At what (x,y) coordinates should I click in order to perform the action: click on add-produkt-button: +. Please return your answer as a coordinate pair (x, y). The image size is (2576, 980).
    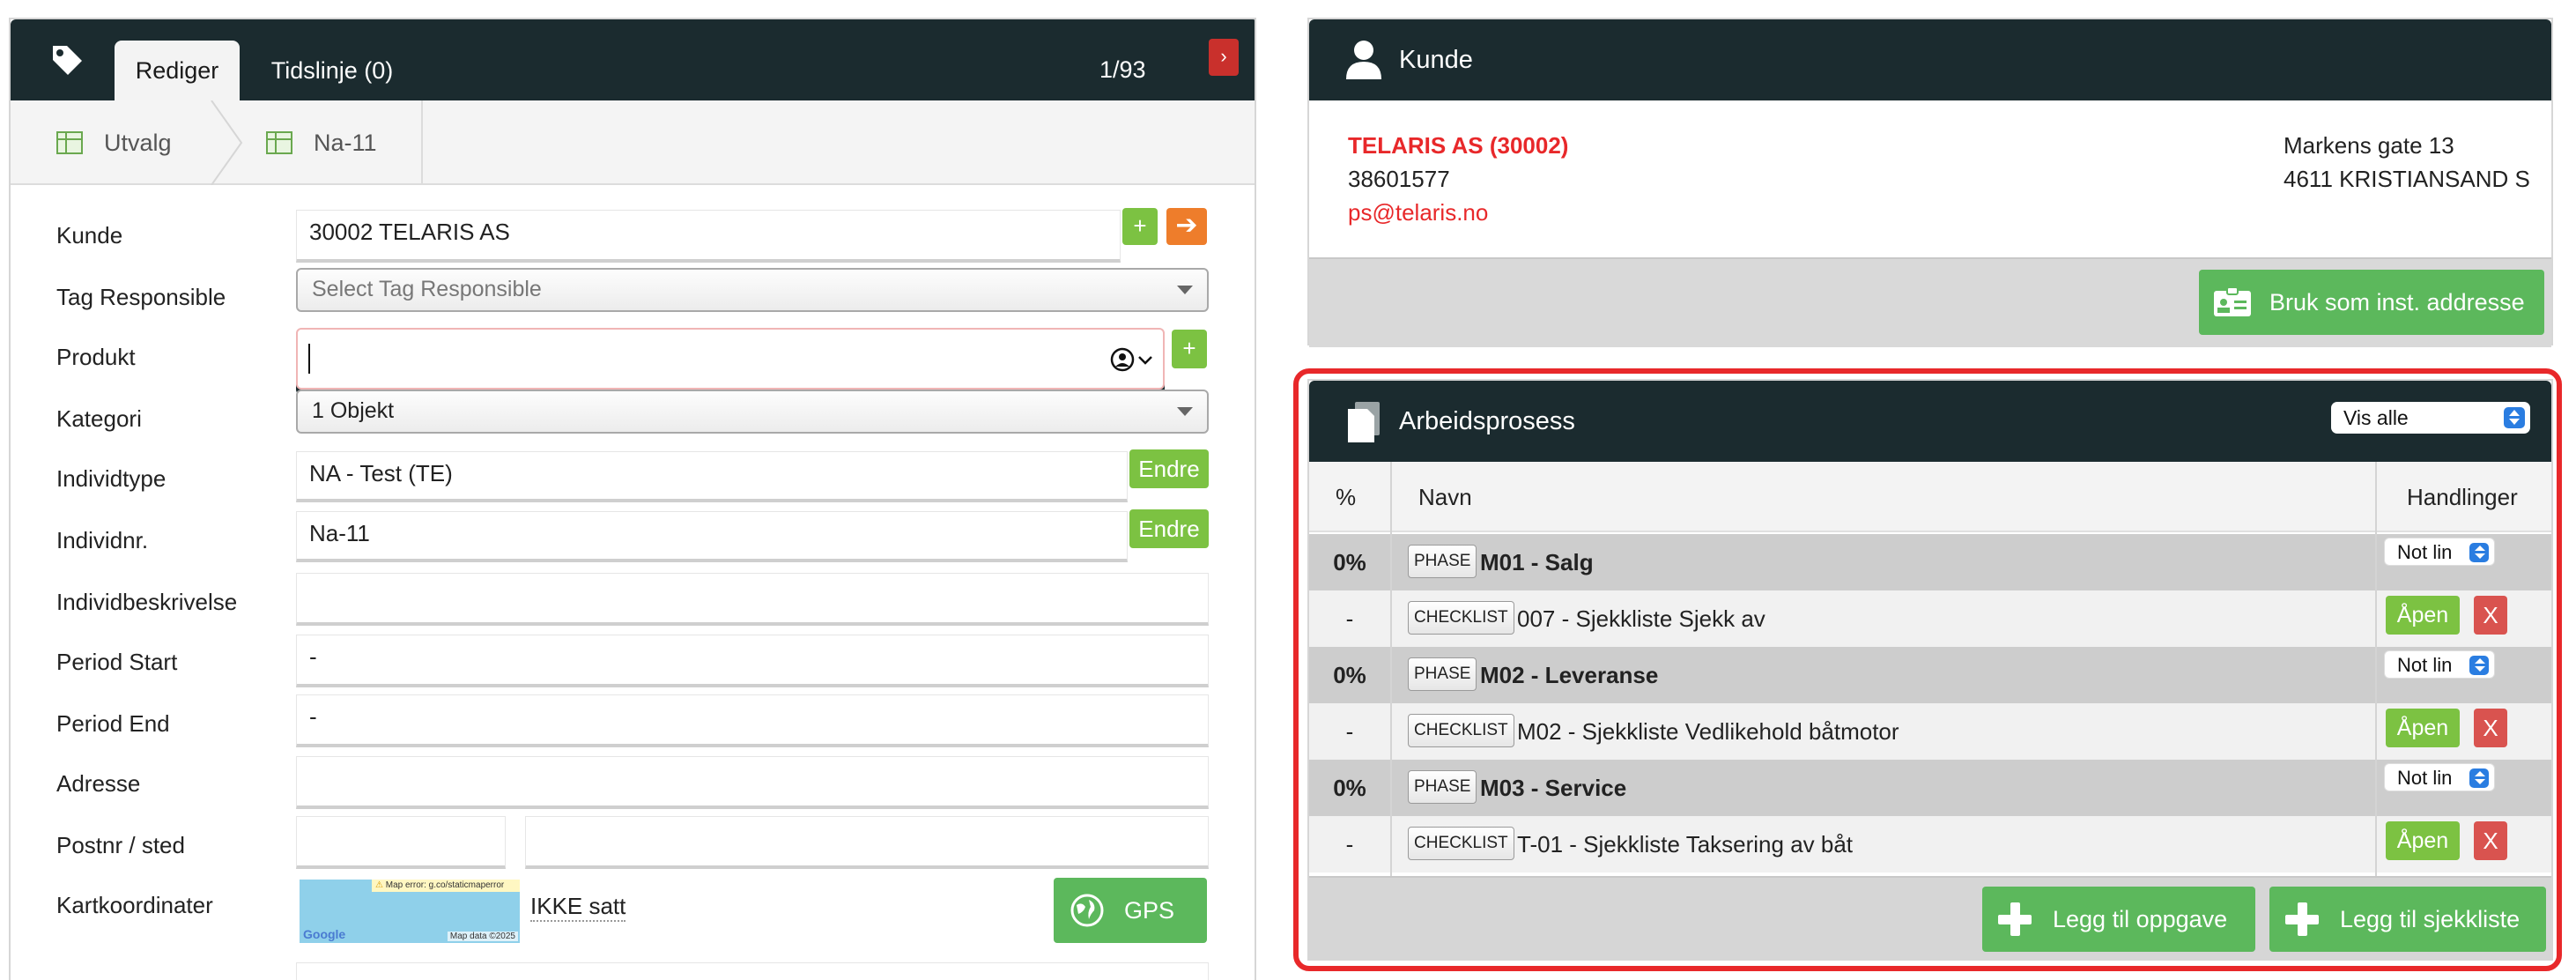
    Looking at the image, I should click on (1189, 349).